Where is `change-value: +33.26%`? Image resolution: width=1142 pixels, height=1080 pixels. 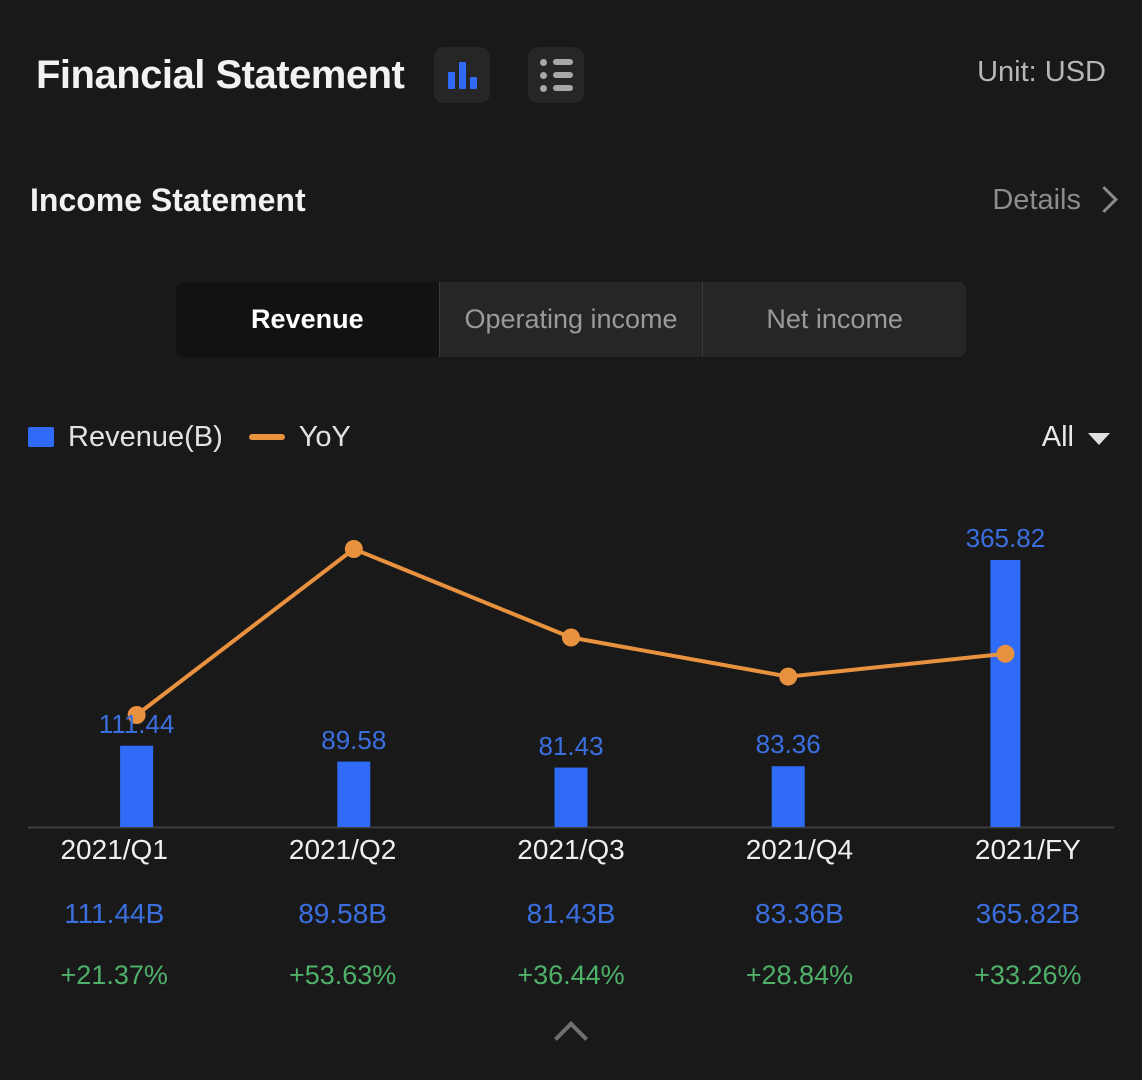
change-value: +33.26% is located at coordinates (1028, 975).